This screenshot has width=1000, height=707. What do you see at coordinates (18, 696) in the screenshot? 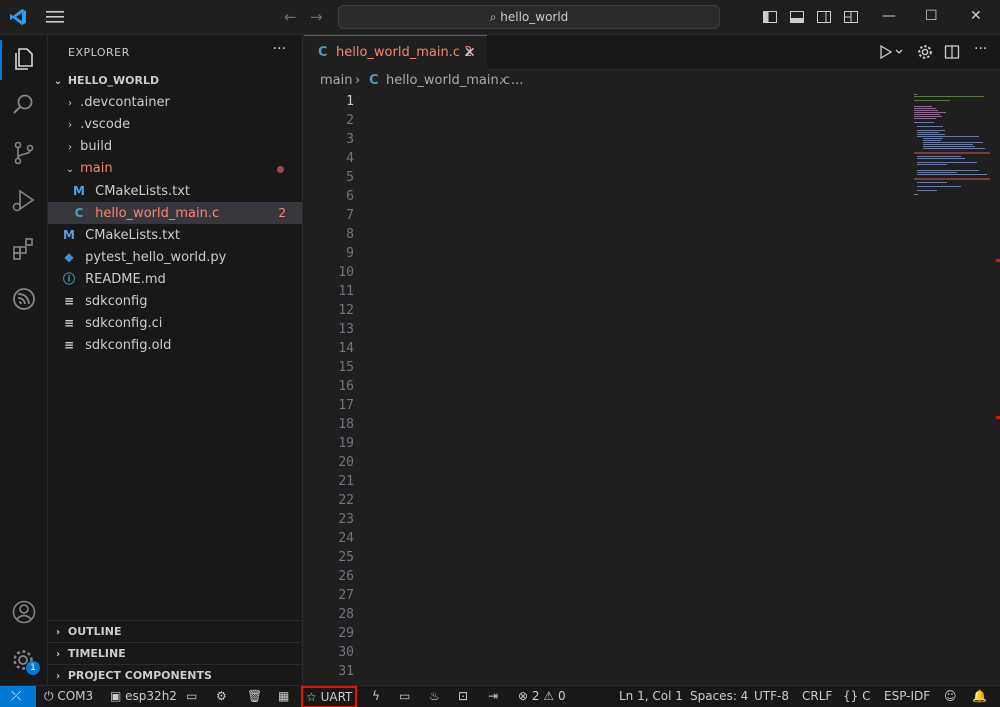
I see `remote-indicator: ⤫` at bounding box center [18, 696].